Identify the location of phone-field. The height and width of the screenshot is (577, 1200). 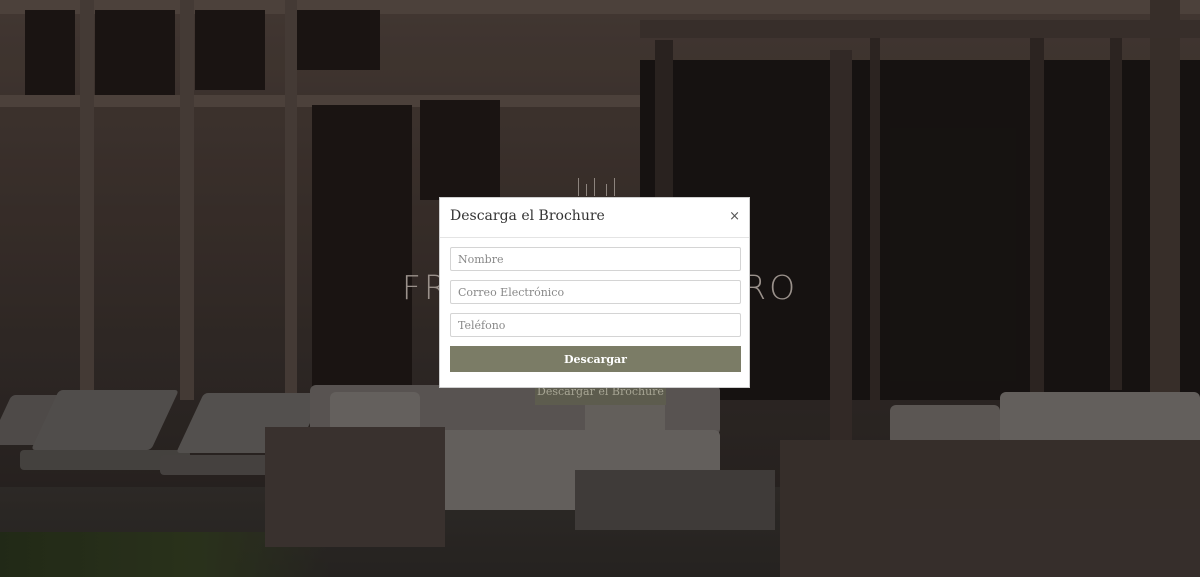
(595, 325).